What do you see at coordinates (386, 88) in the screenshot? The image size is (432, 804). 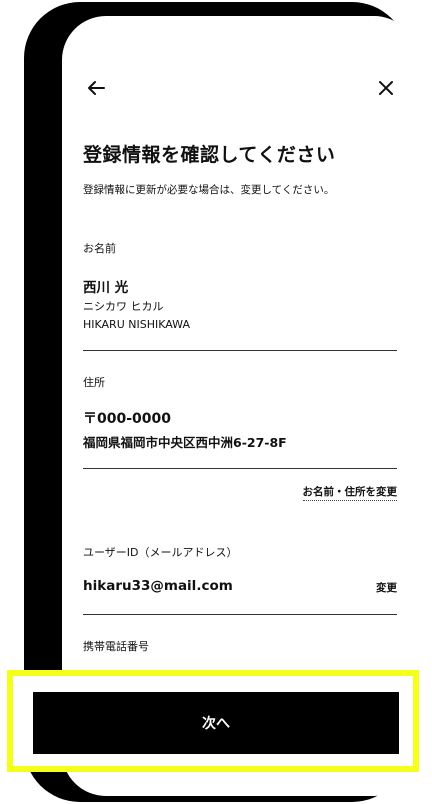 I see `close-icon` at bounding box center [386, 88].